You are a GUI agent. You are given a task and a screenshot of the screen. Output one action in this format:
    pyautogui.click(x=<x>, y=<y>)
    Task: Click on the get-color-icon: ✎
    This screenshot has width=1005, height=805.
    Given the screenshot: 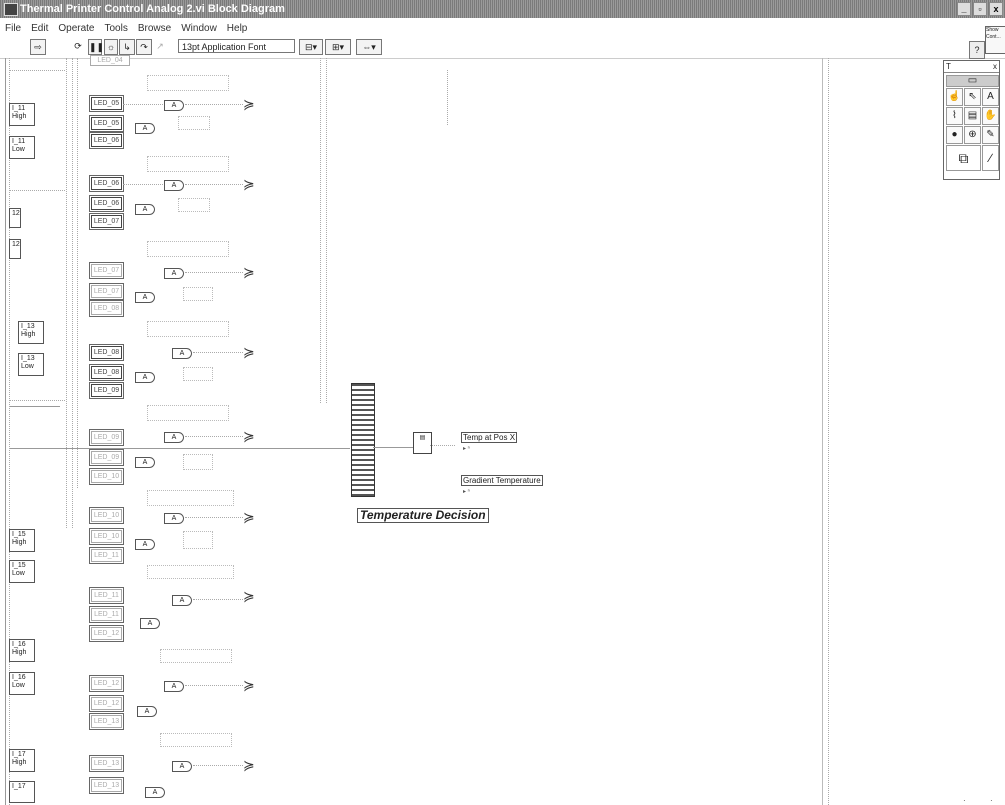 What is the action you would take?
    pyautogui.click(x=990, y=135)
    